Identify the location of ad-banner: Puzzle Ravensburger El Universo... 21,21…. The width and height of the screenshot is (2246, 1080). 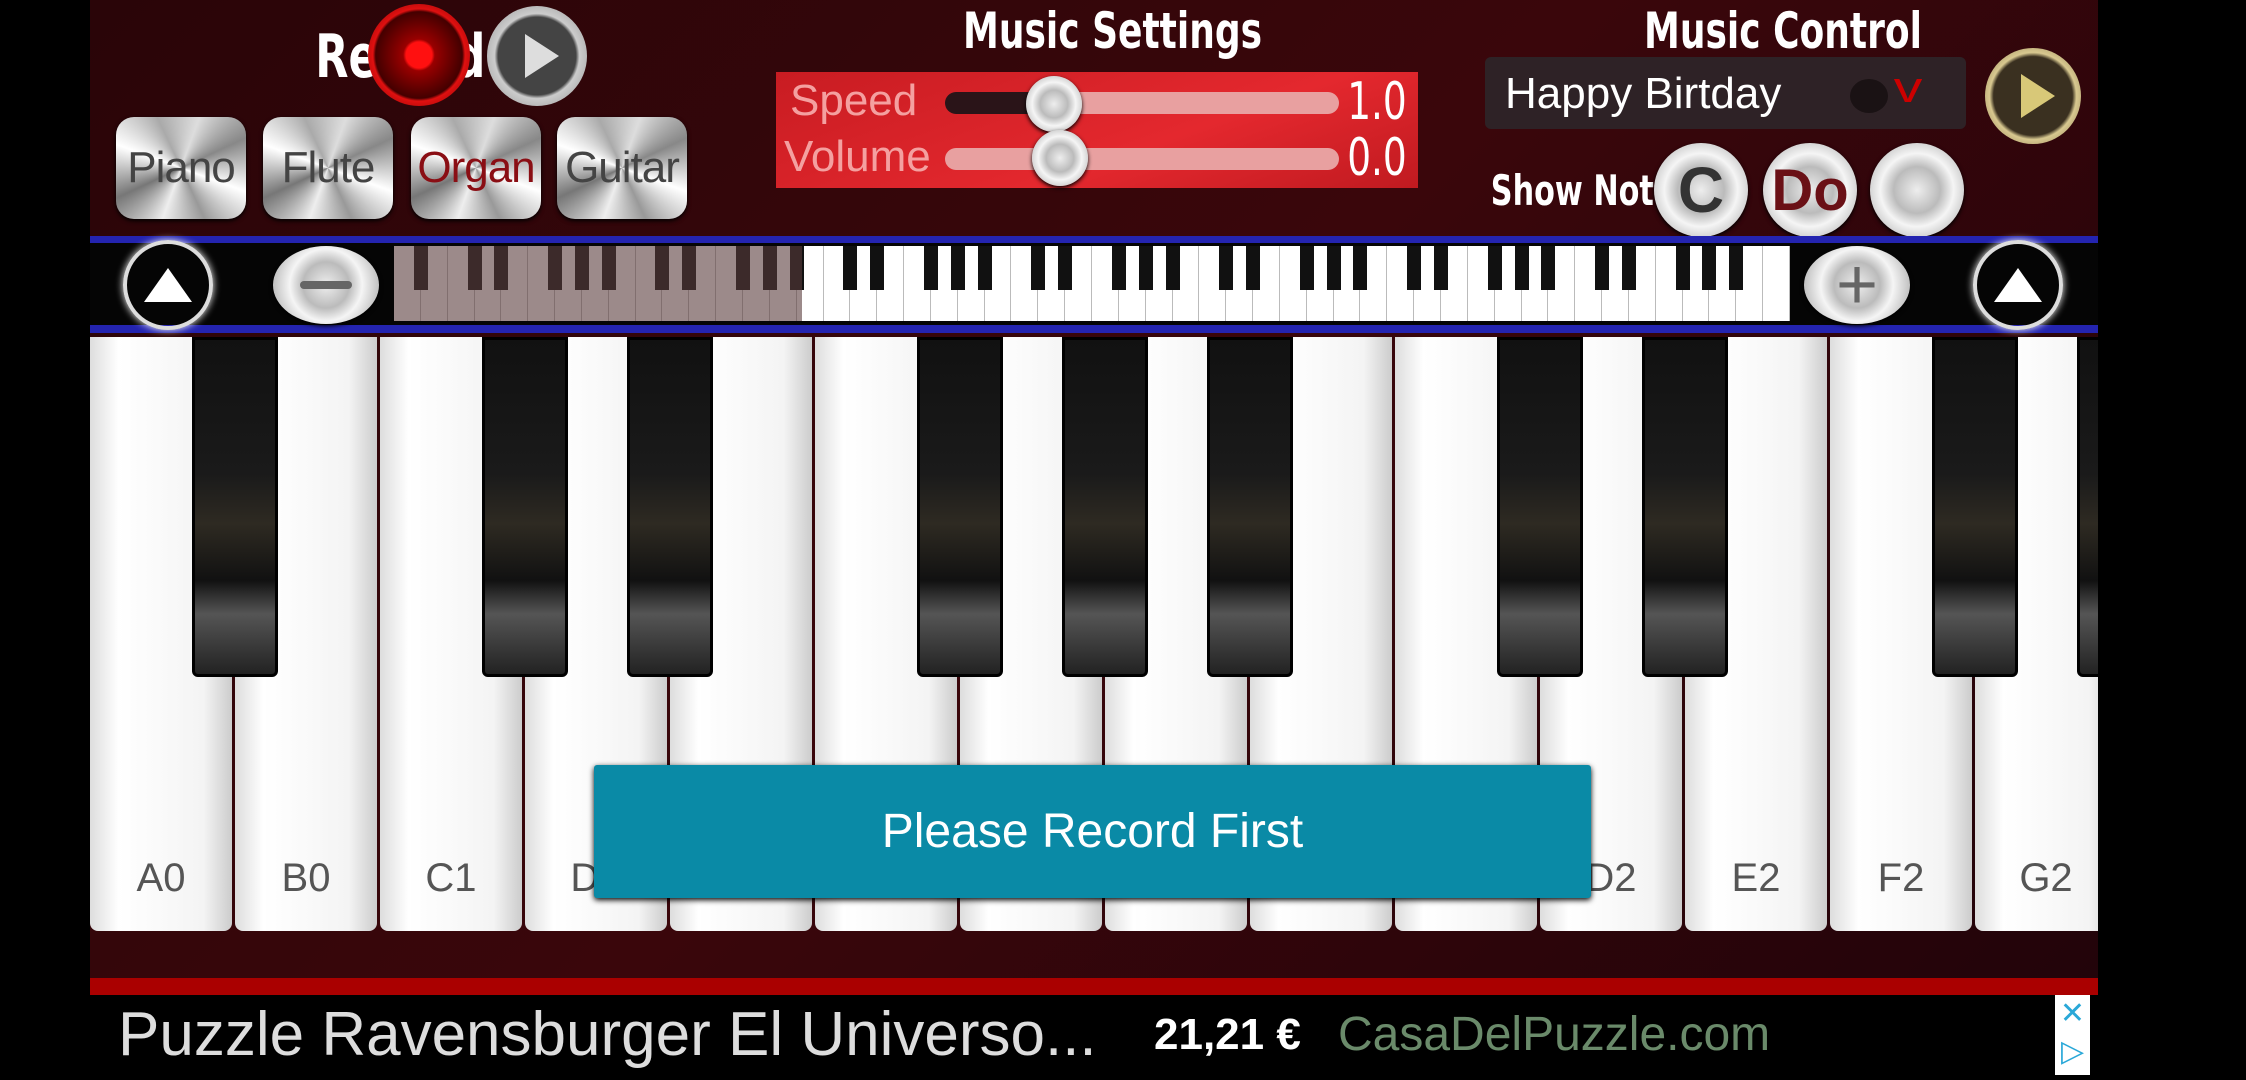
(1094, 1037).